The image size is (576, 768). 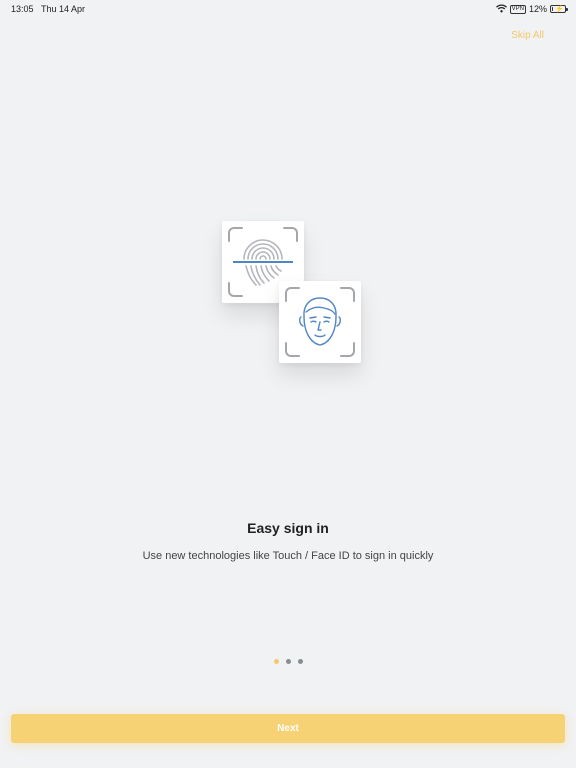 What do you see at coordinates (517, 9) in the screenshot?
I see `vpn-badge: VPN` at bounding box center [517, 9].